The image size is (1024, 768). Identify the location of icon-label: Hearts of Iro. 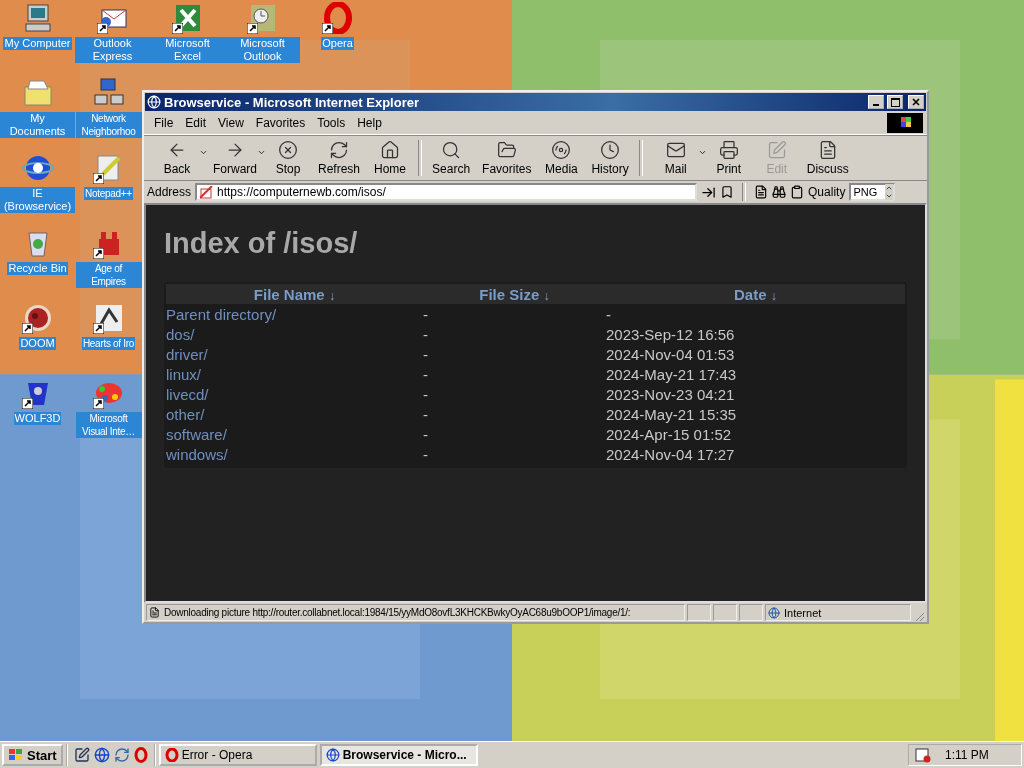
(108, 343).